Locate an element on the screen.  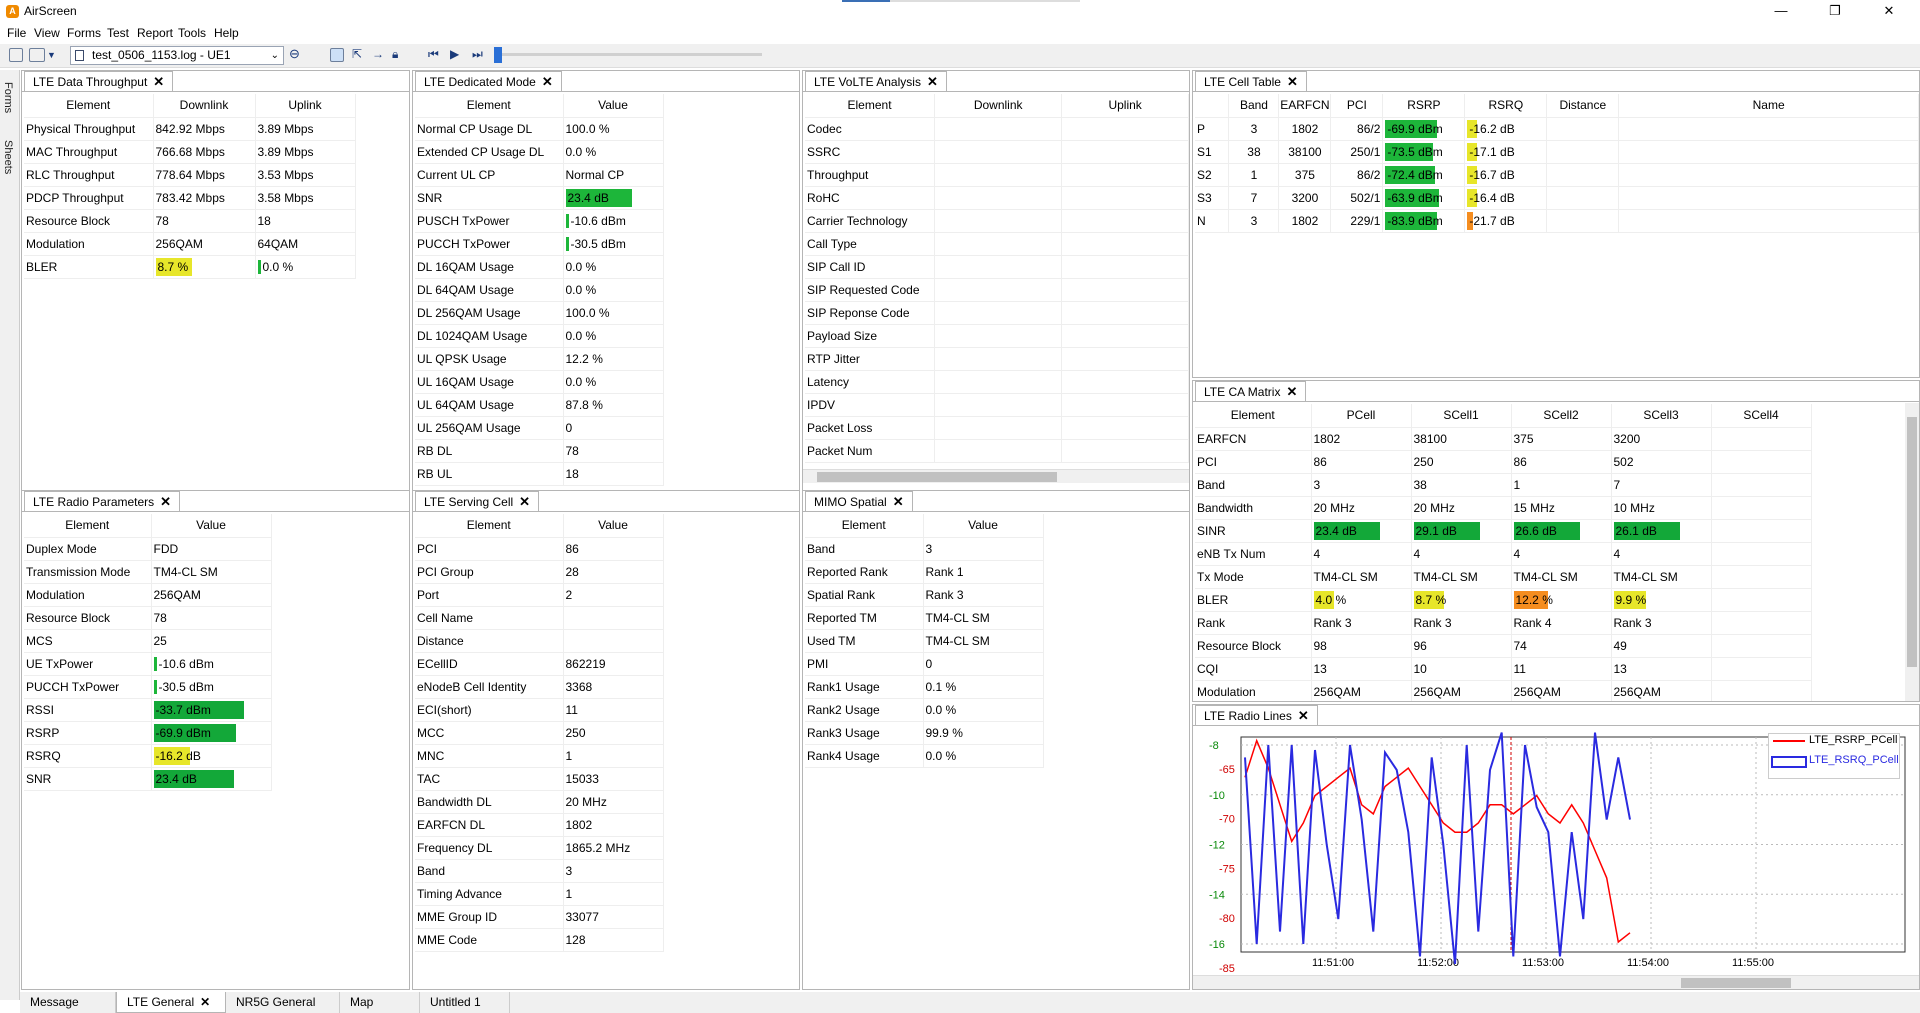
menu-test: Test is located at coordinates (118, 33).